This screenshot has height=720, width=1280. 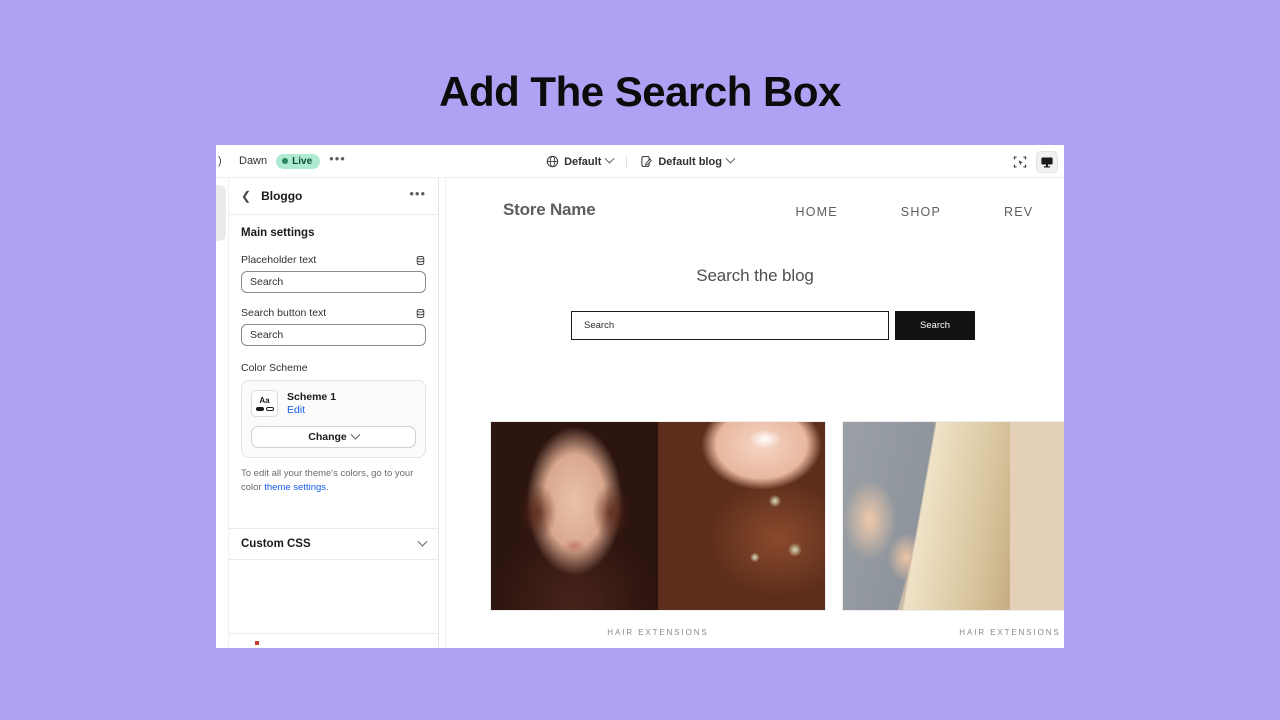 I want to click on sidebar-more-actions-button: •••, so click(x=417, y=194).